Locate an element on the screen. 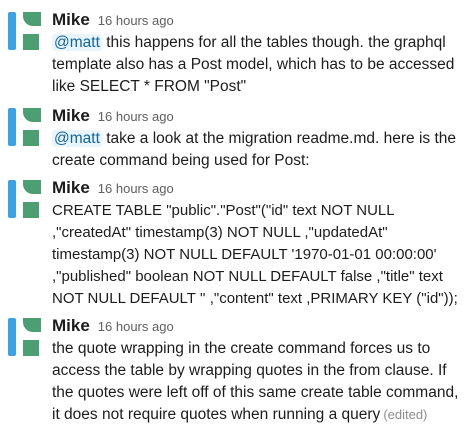 Image resolution: width=474 pixels, height=431 pixels. edited-label: (edited) is located at coordinates (405, 414).